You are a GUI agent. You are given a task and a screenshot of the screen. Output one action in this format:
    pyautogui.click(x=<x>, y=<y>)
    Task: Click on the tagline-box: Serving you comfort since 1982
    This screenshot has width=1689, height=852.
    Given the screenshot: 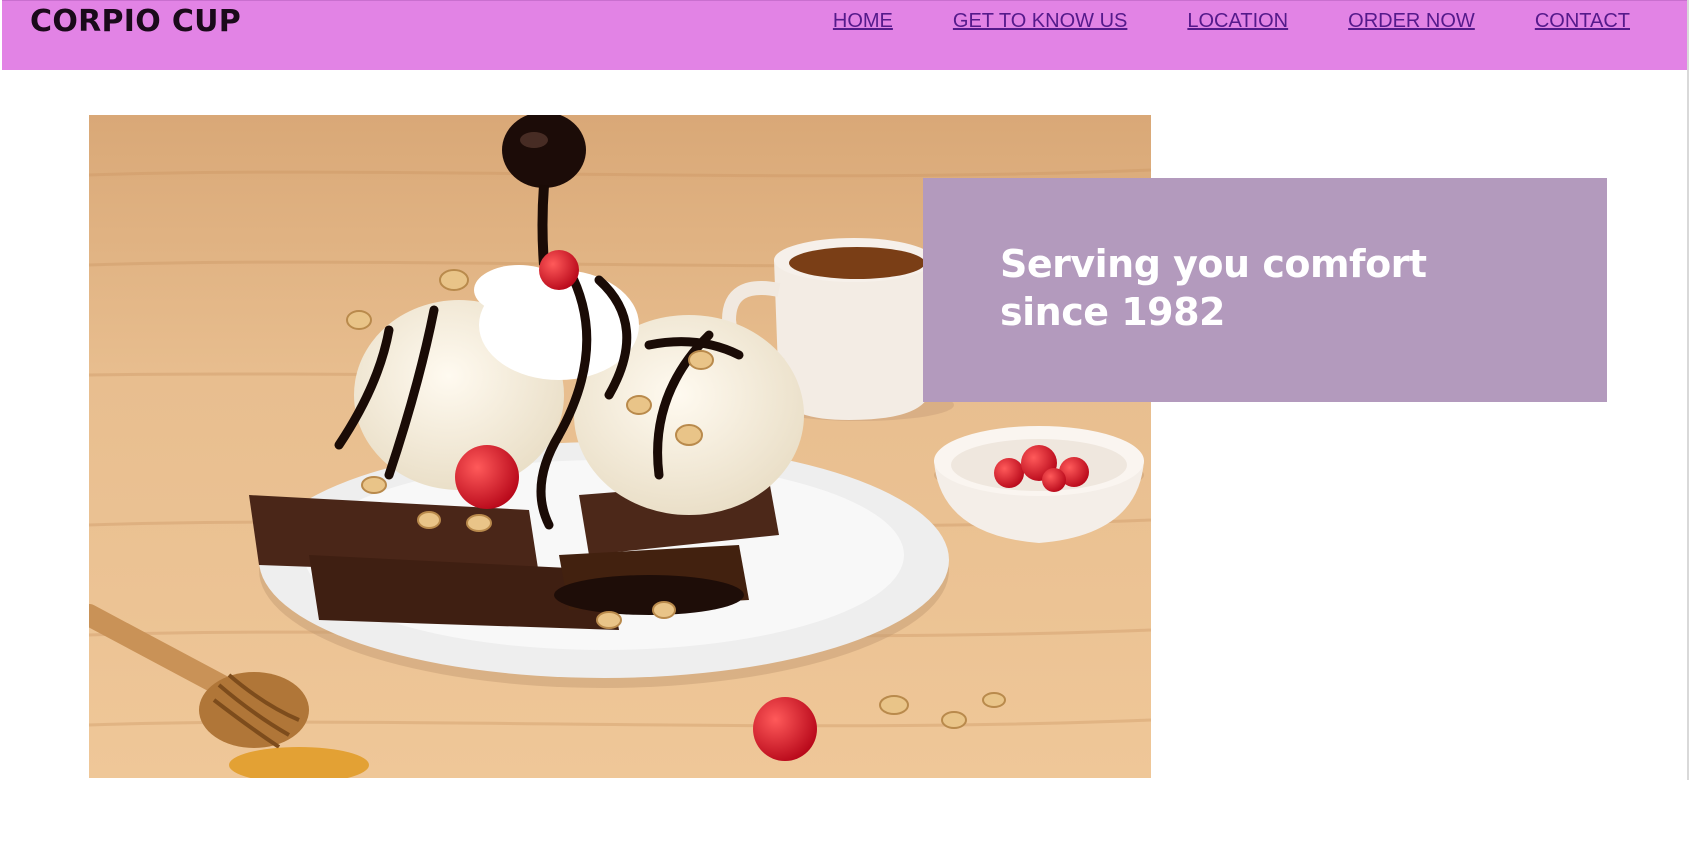 What is the action you would take?
    pyautogui.click(x=1265, y=290)
    